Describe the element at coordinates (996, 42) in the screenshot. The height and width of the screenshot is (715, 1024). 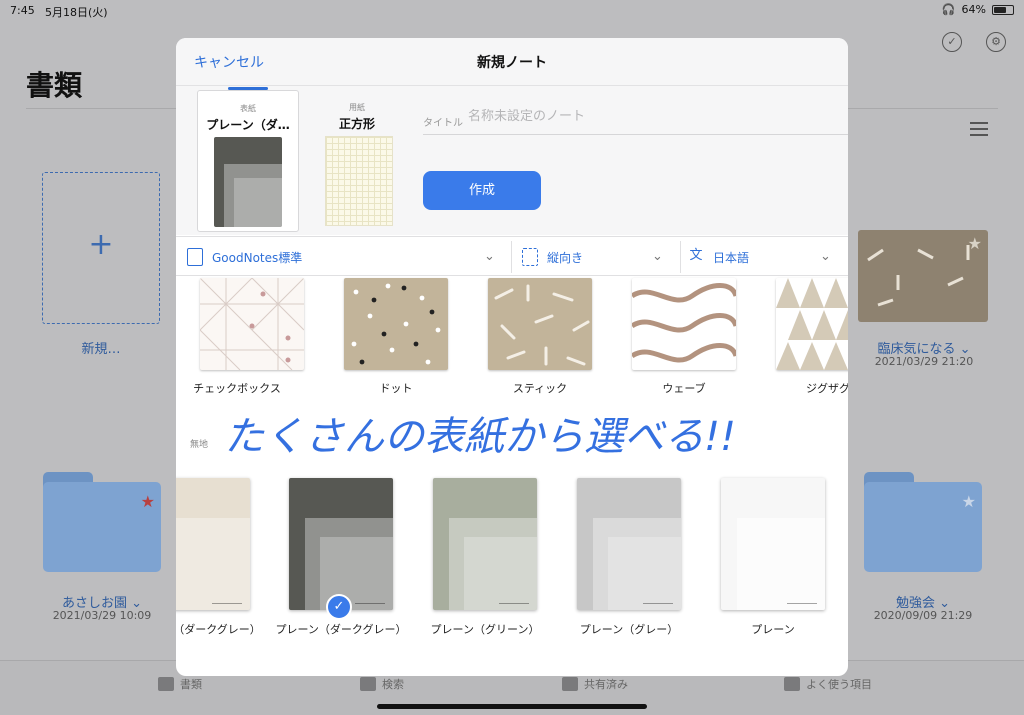
I see `settings-gear-icon: ⚙` at that location.